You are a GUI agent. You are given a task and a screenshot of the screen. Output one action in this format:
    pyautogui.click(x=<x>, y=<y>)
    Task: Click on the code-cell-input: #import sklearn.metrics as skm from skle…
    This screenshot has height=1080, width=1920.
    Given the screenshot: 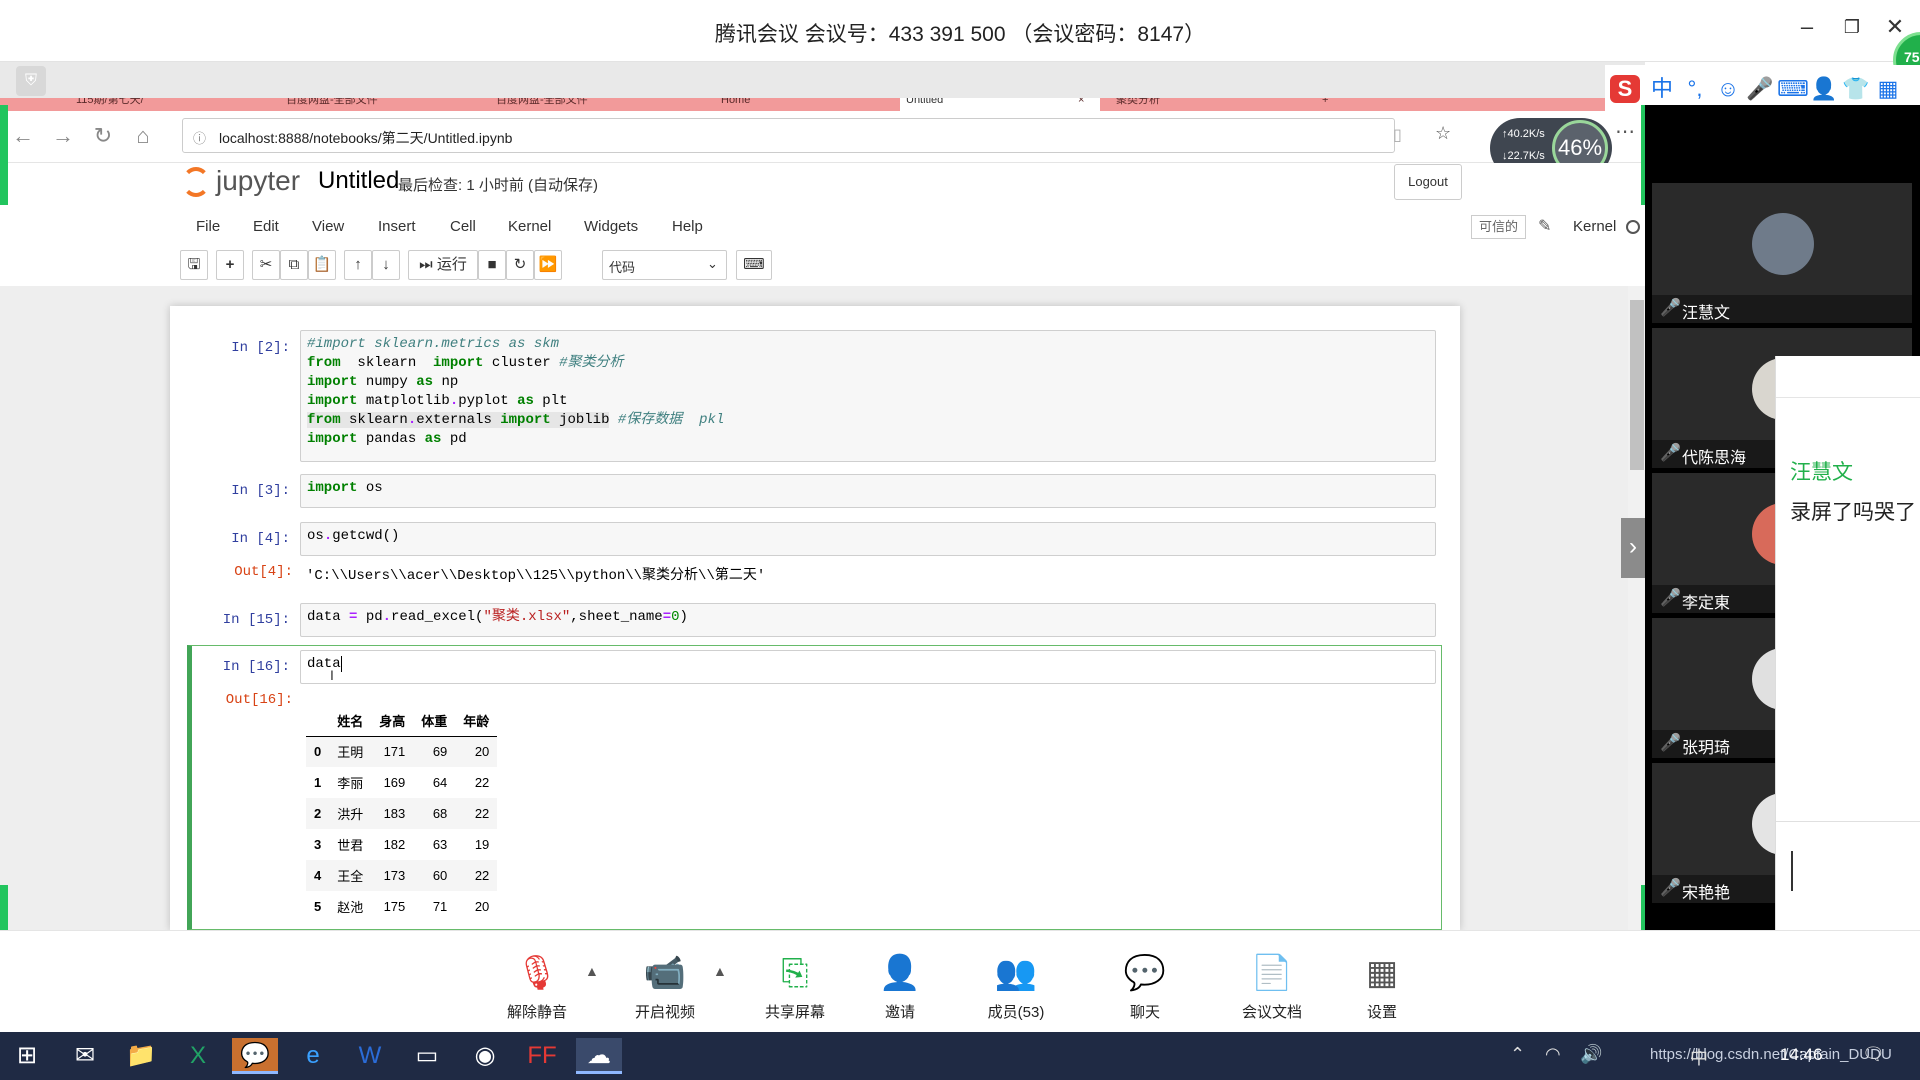 What is the action you would take?
    pyautogui.click(x=868, y=396)
    